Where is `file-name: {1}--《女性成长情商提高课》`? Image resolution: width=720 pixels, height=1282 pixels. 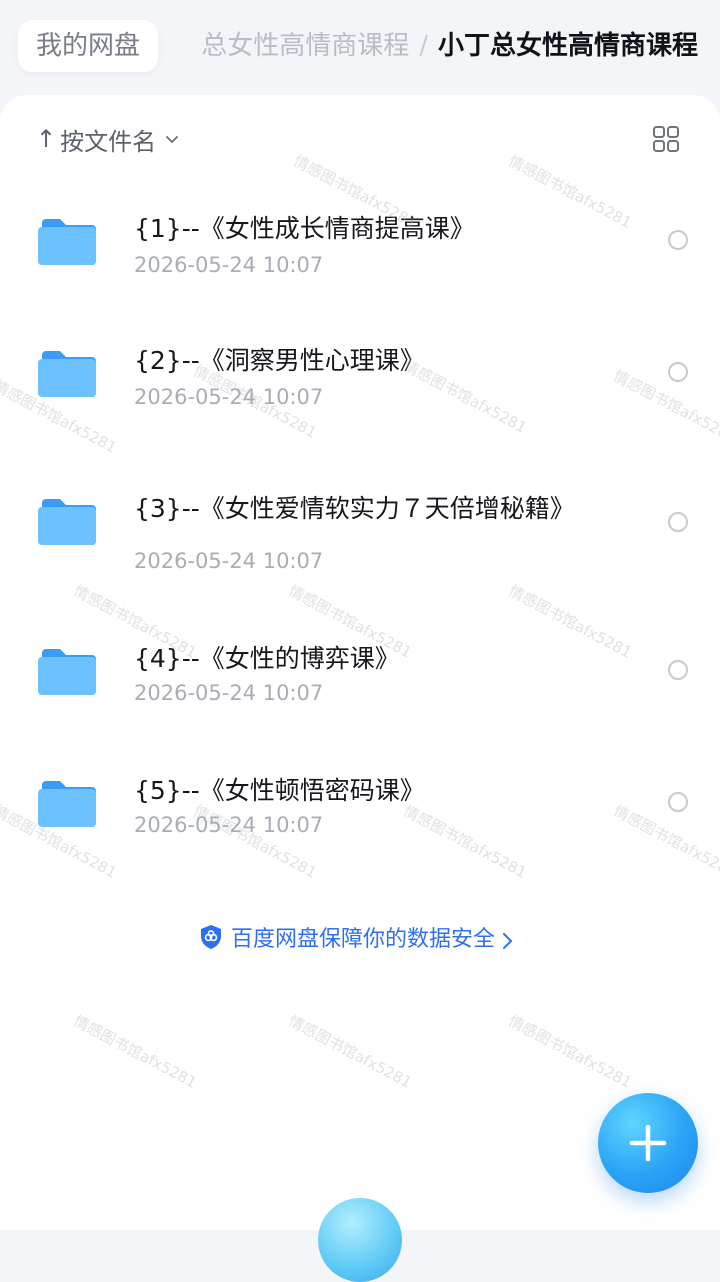 file-name: {1}--《女性成长情商提高课》 is located at coordinates (304, 228).